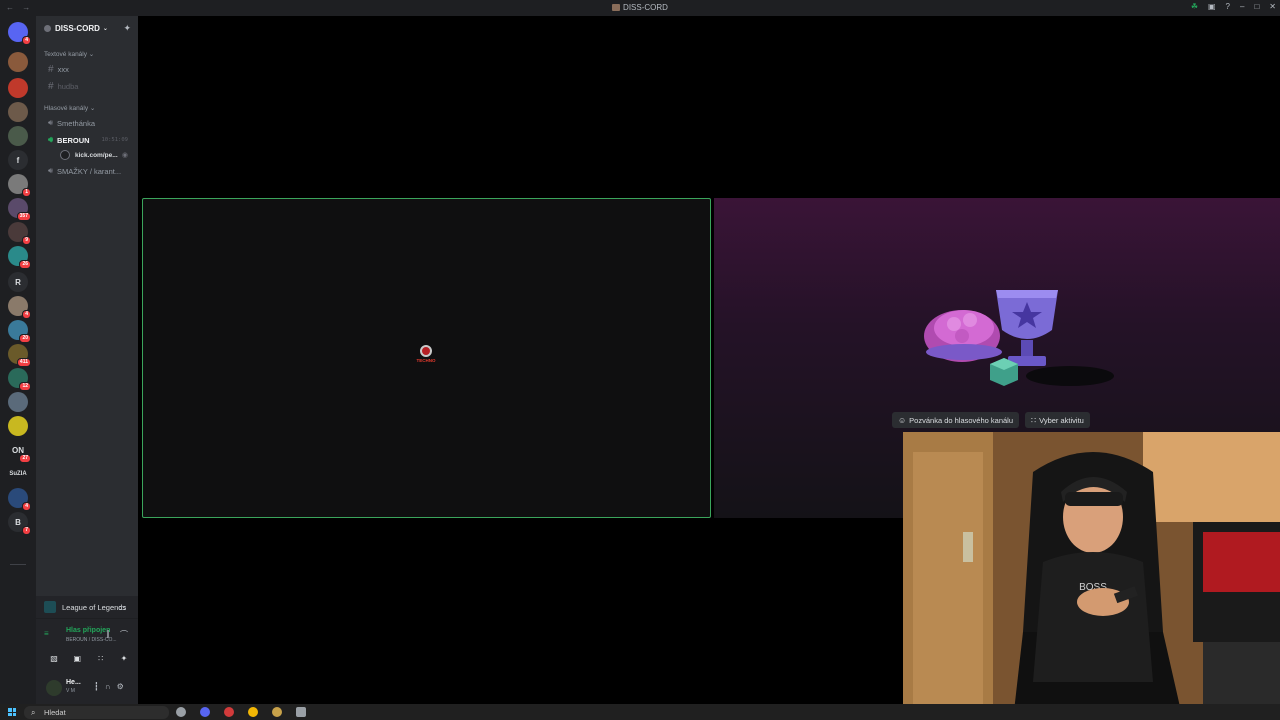  I want to click on server-icon-19: 4, so click(19, 499).